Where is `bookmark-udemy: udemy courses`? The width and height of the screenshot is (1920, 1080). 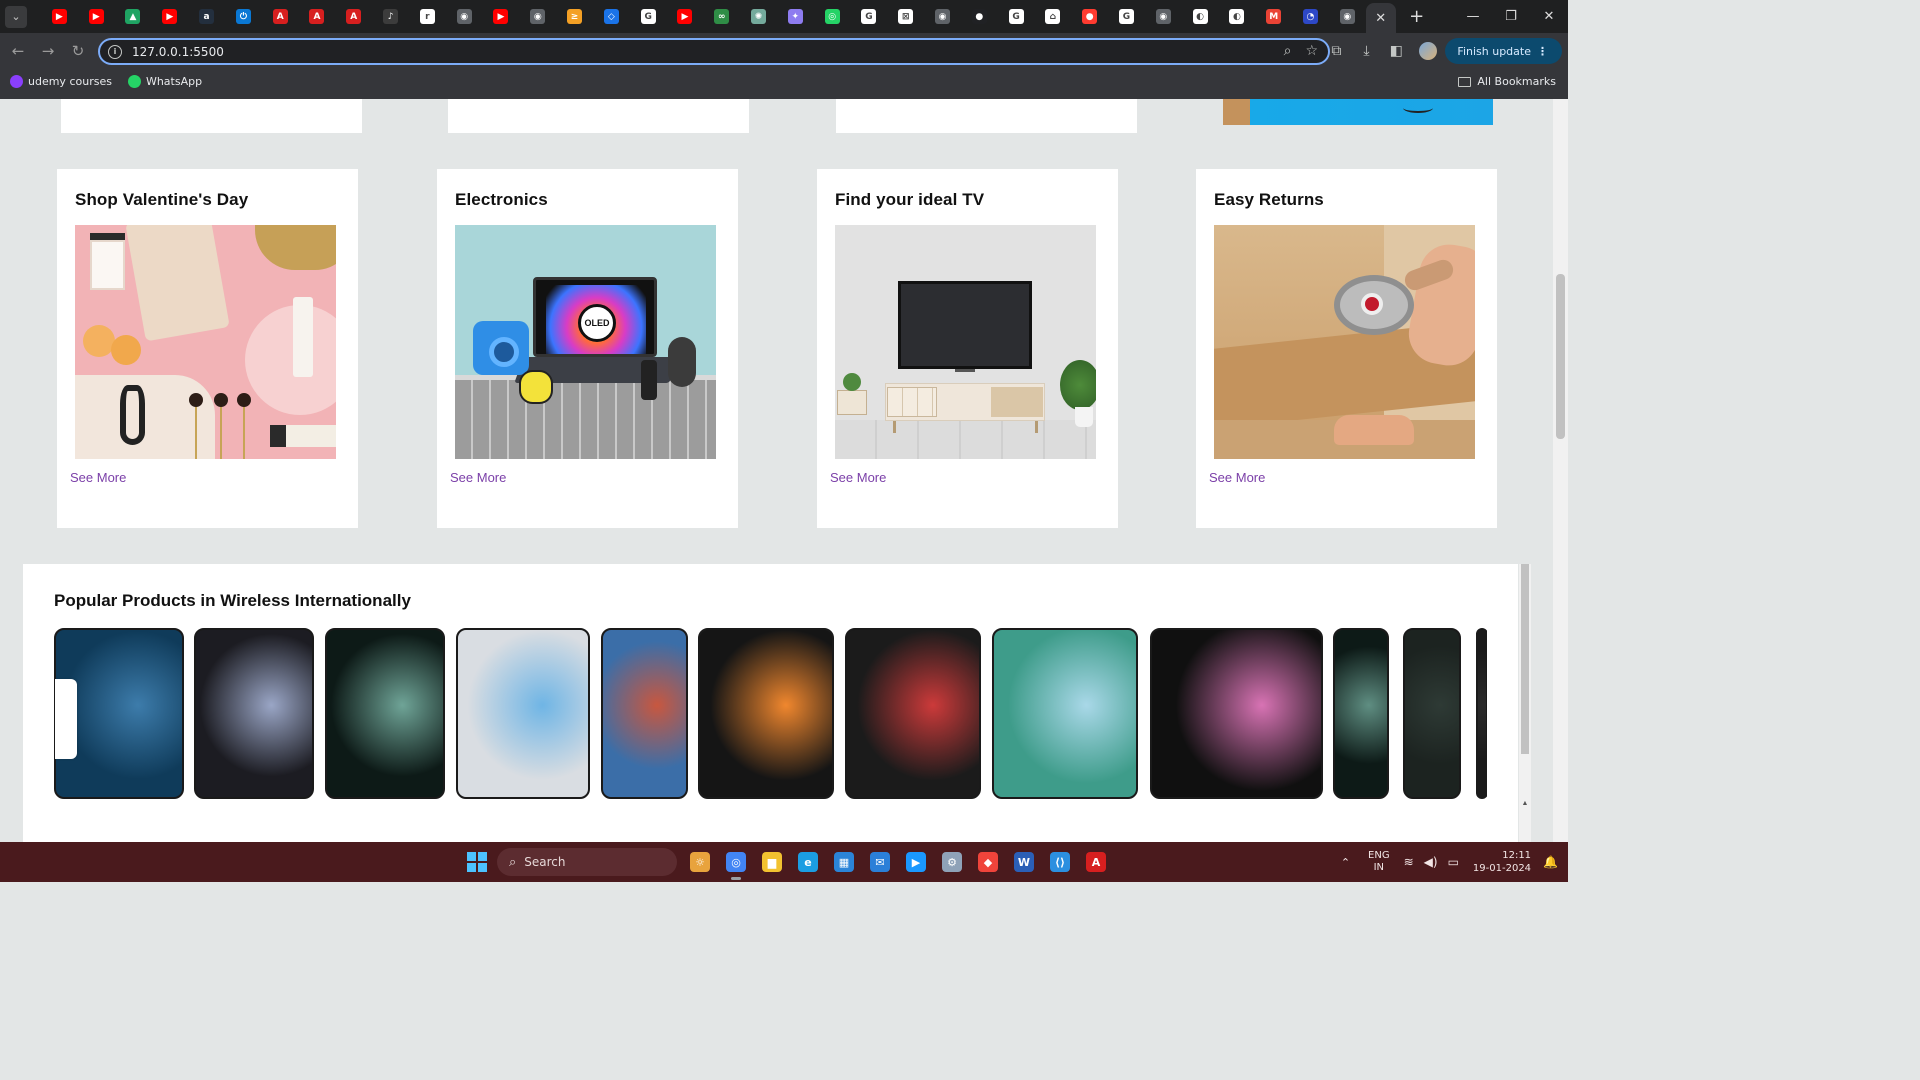 bookmark-udemy: udemy courses is located at coordinates (61, 81).